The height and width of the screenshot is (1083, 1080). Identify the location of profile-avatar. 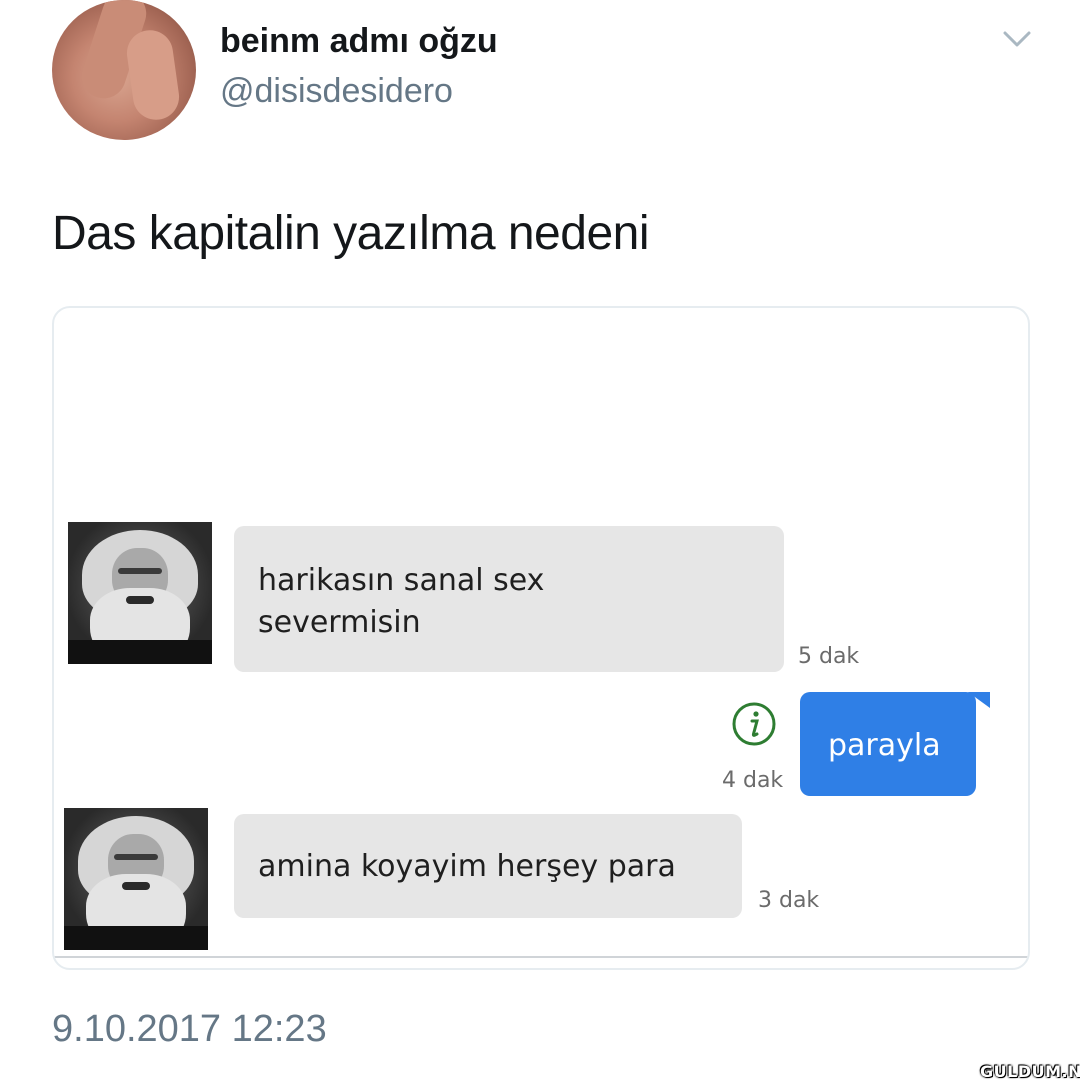
(124, 70).